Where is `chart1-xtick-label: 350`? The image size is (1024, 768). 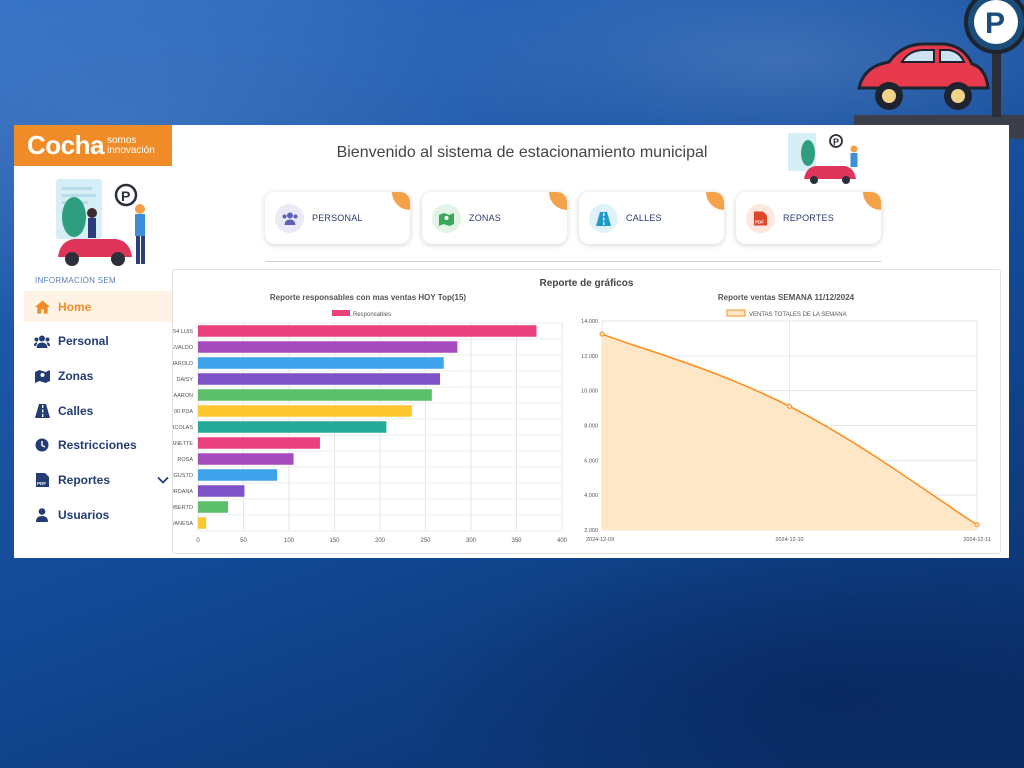 chart1-xtick-label: 350 is located at coordinates (516, 541).